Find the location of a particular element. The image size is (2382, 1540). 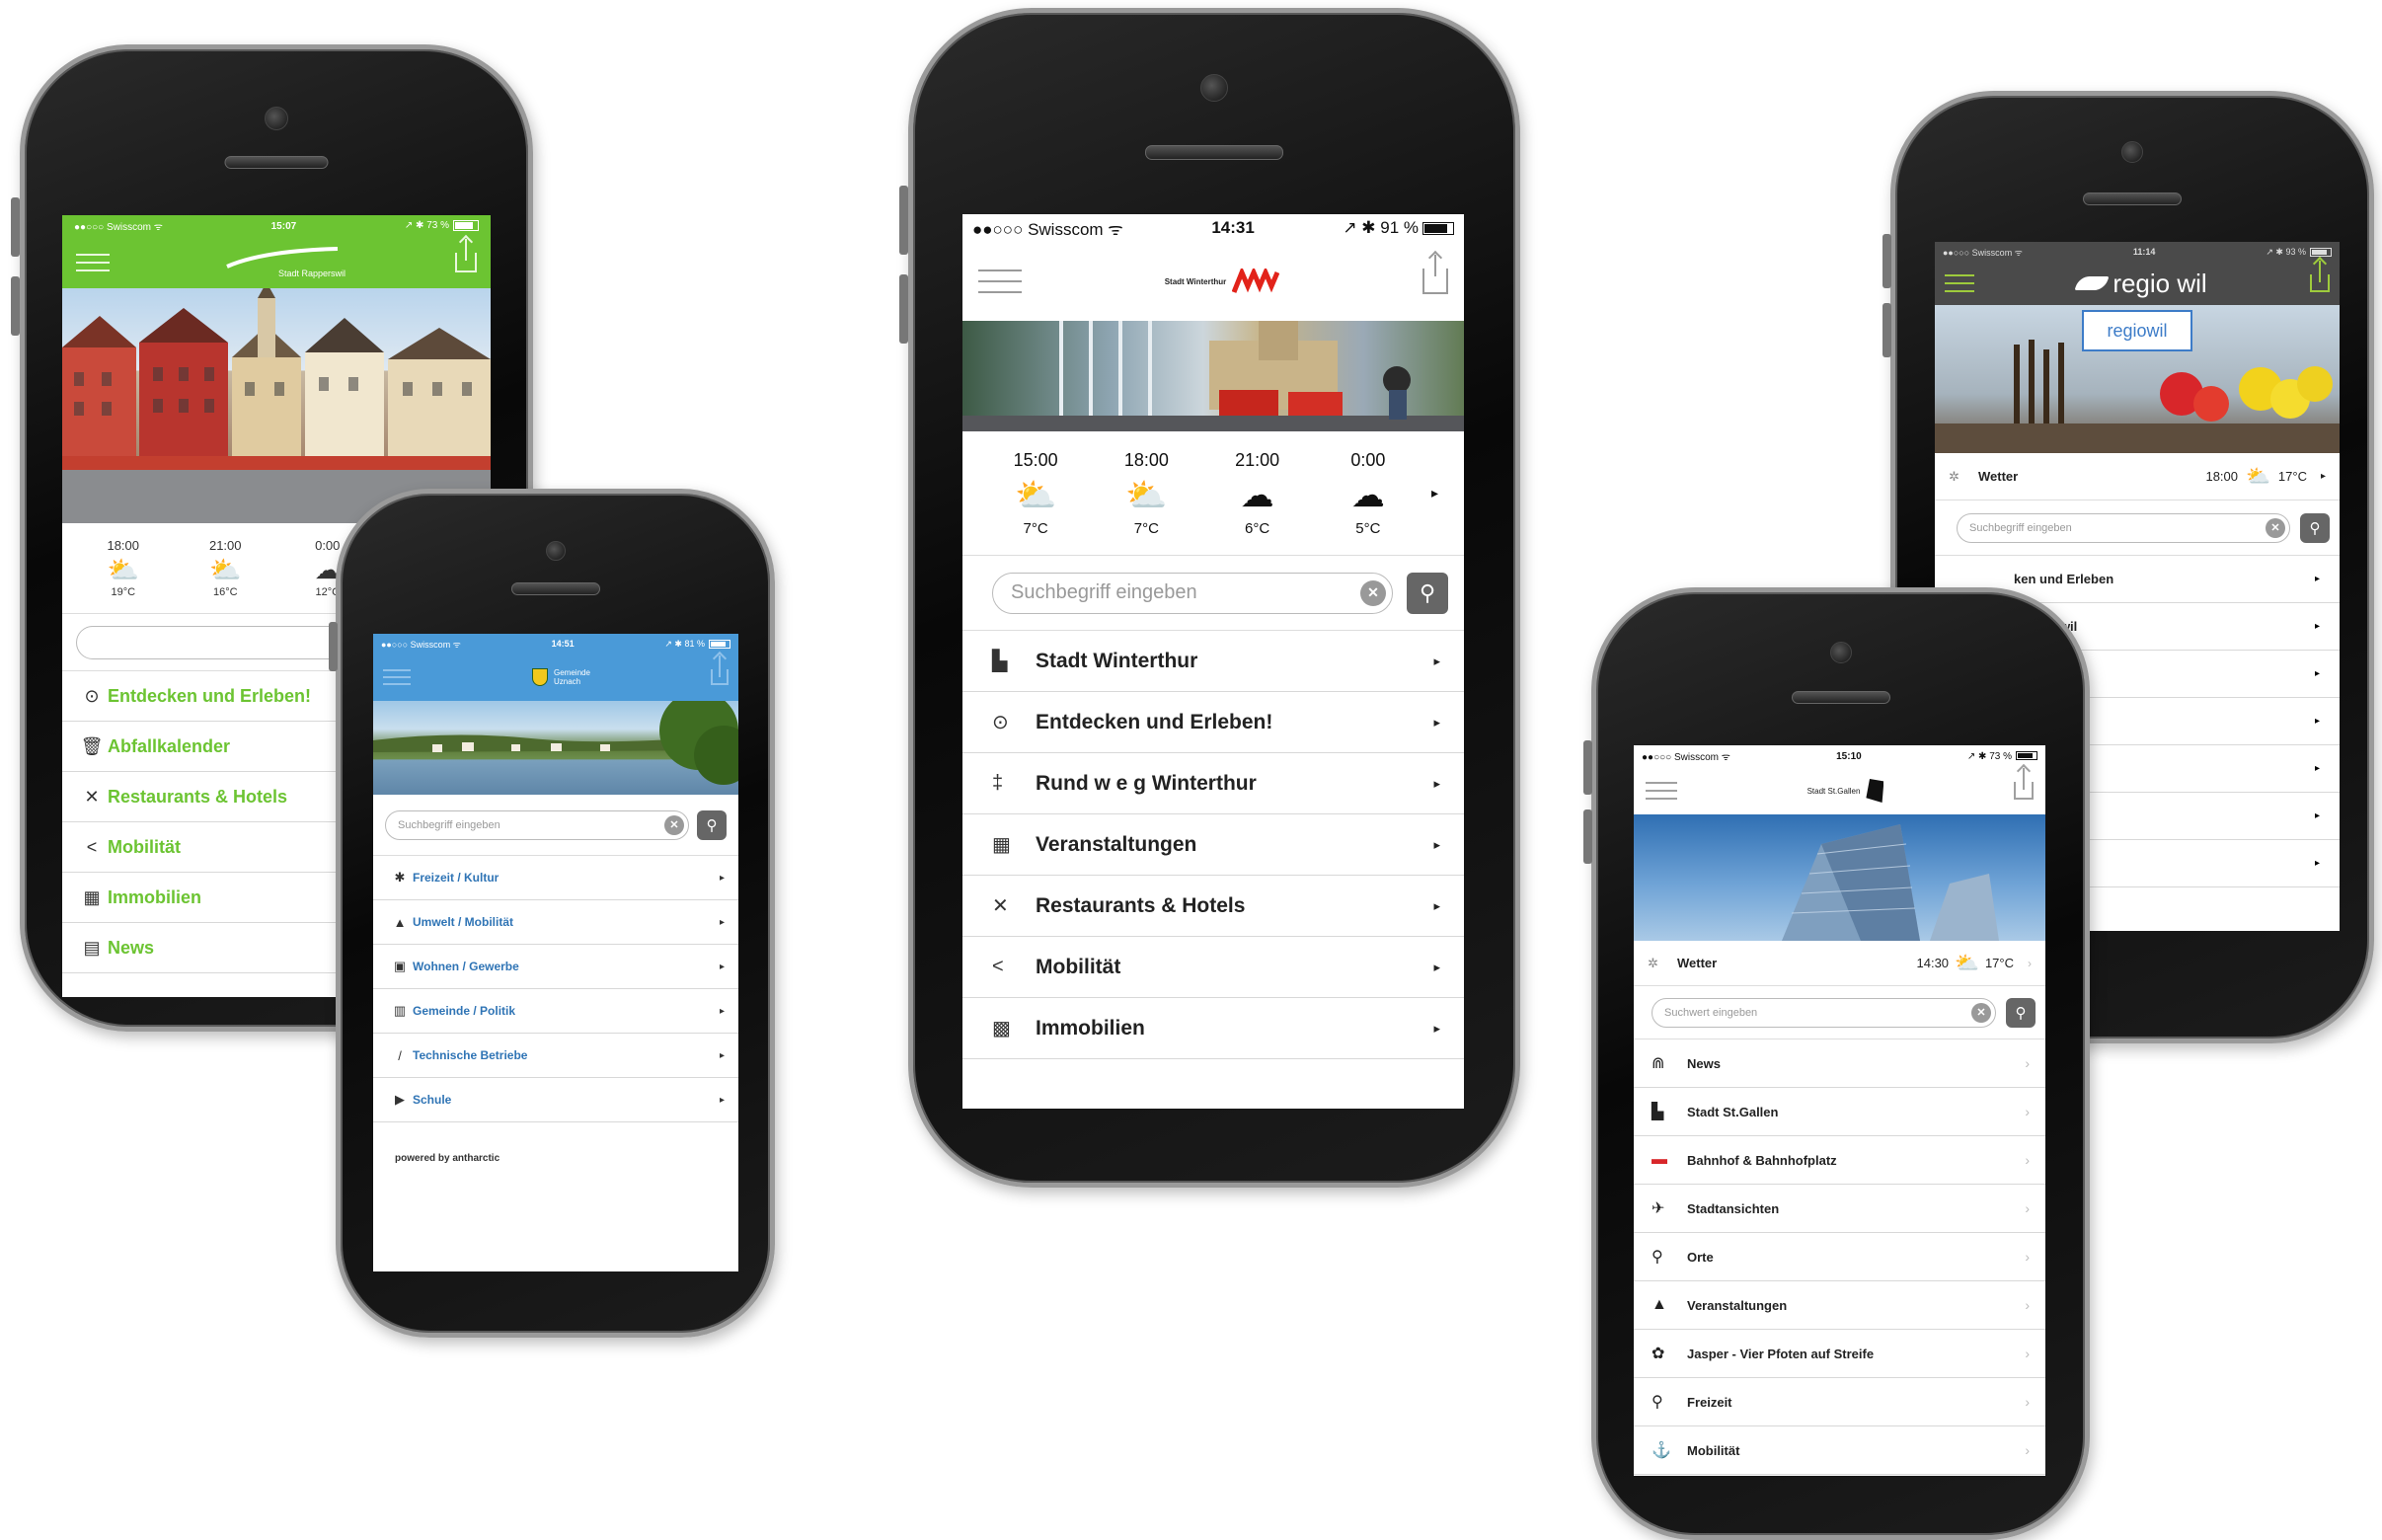

weather-label: Wetter is located at coordinates (1697, 963).